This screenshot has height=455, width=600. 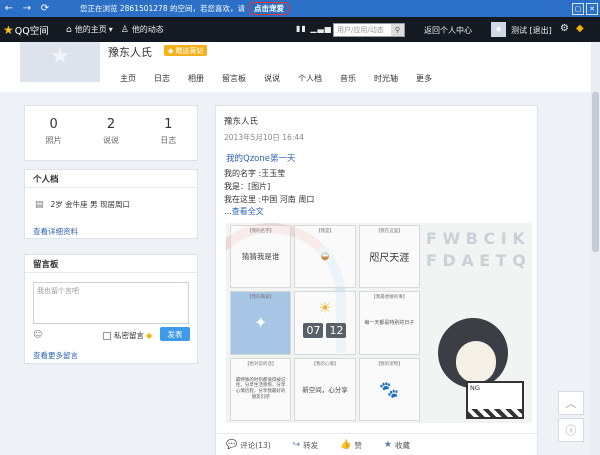 What do you see at coordinates (130, 52) in the screenshot?
I see `space-name: 豫东人氏` at bounding box center [130, 52].